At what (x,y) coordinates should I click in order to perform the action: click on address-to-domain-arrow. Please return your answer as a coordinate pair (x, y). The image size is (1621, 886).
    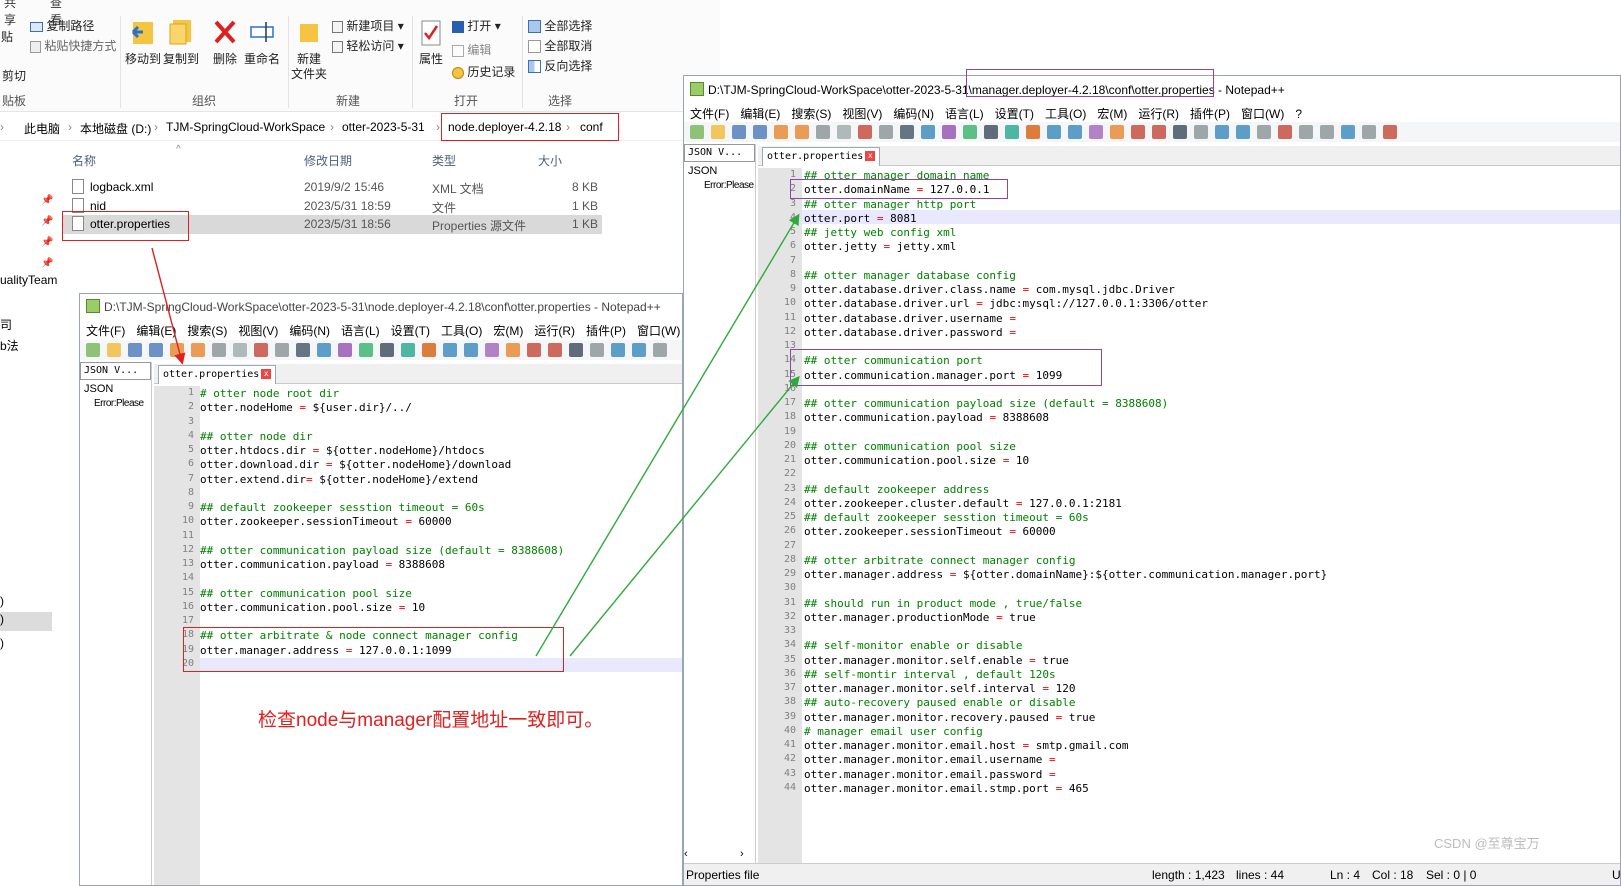
    Looking at the image, I should click on (667, 435).